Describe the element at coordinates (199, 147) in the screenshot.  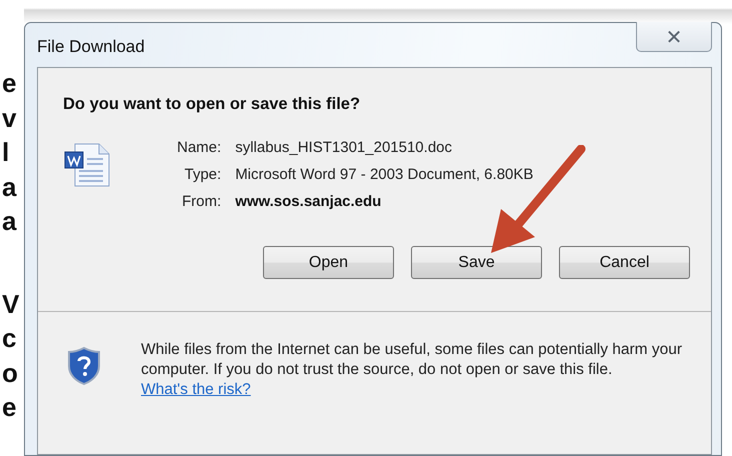
I see `field-label: Name:` at that location.